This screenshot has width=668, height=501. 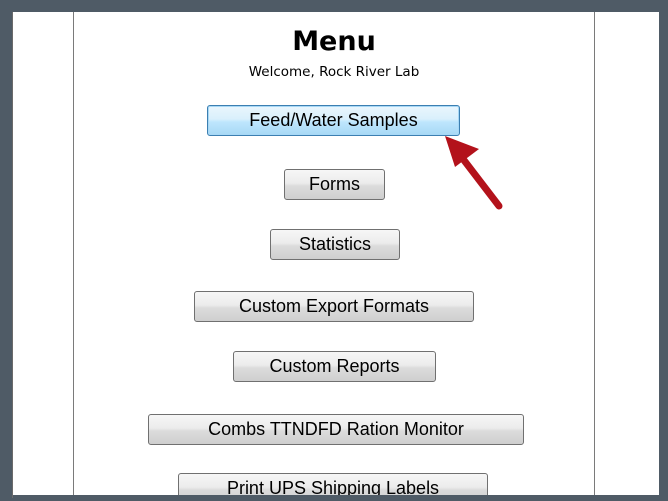 What do you see at coordinates (479, 180) in the screenshot?
I see `arrow-shaft` at bounding box center [479, 180].